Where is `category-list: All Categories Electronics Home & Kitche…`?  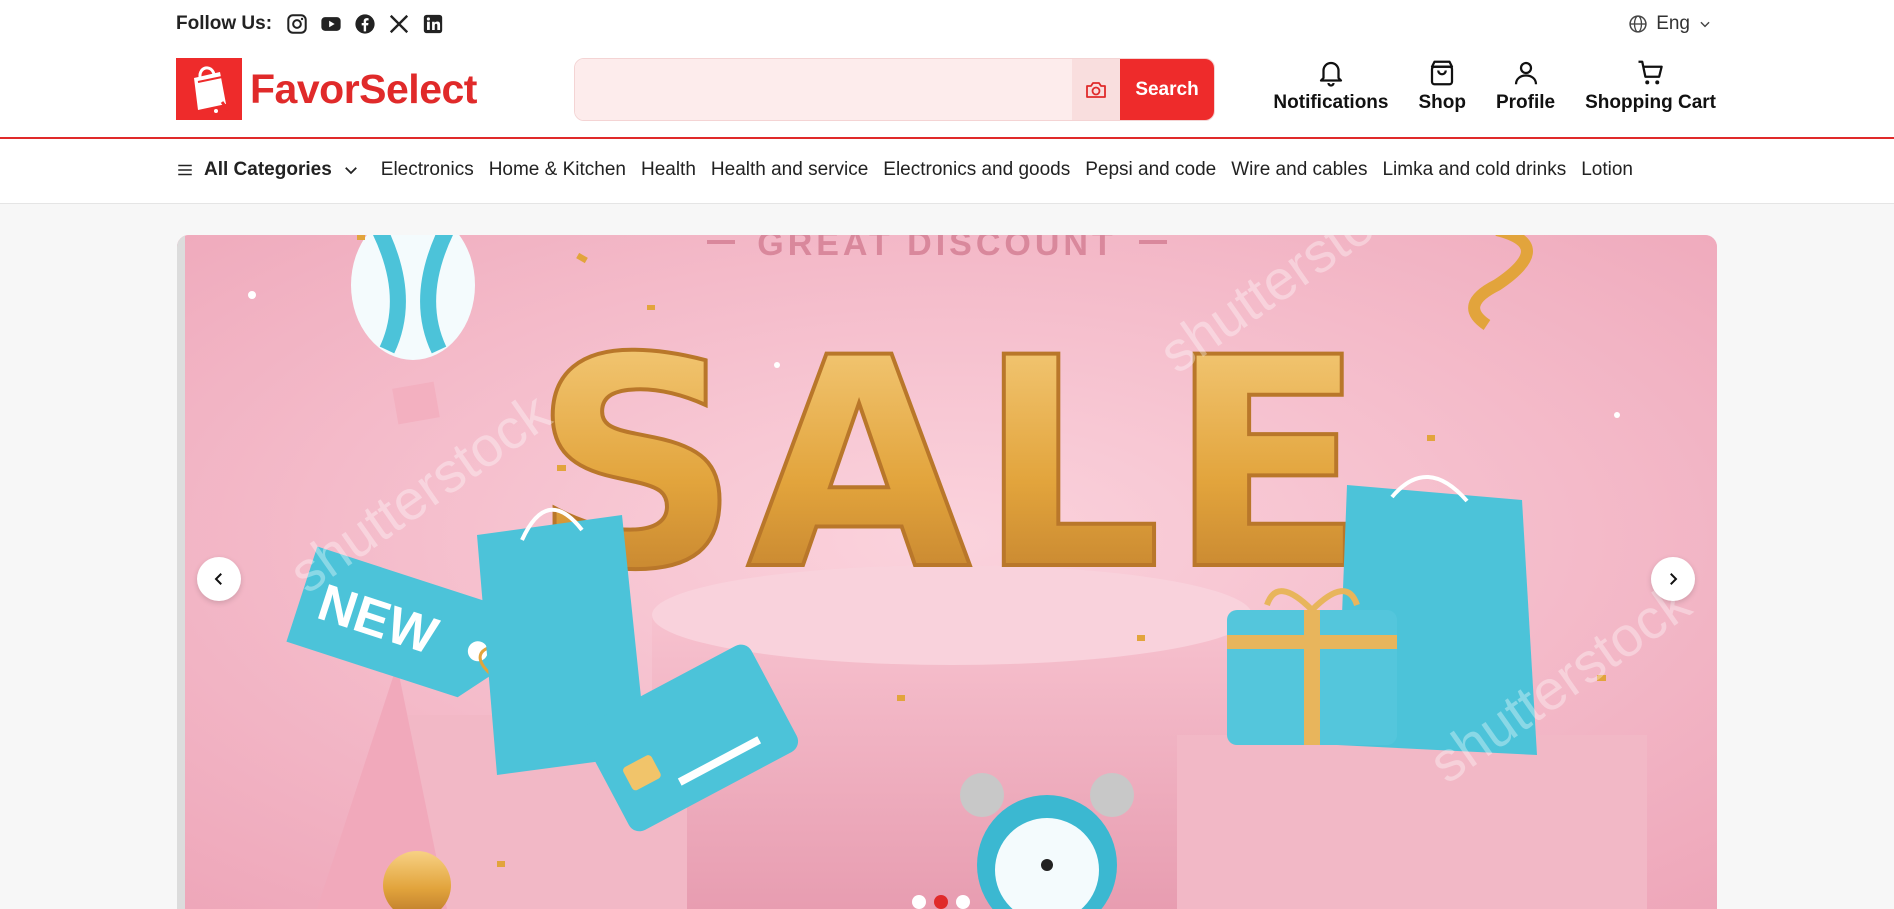
category-list: All Categories Electronics Home & Kitche… is located at coordinates (904, 170).